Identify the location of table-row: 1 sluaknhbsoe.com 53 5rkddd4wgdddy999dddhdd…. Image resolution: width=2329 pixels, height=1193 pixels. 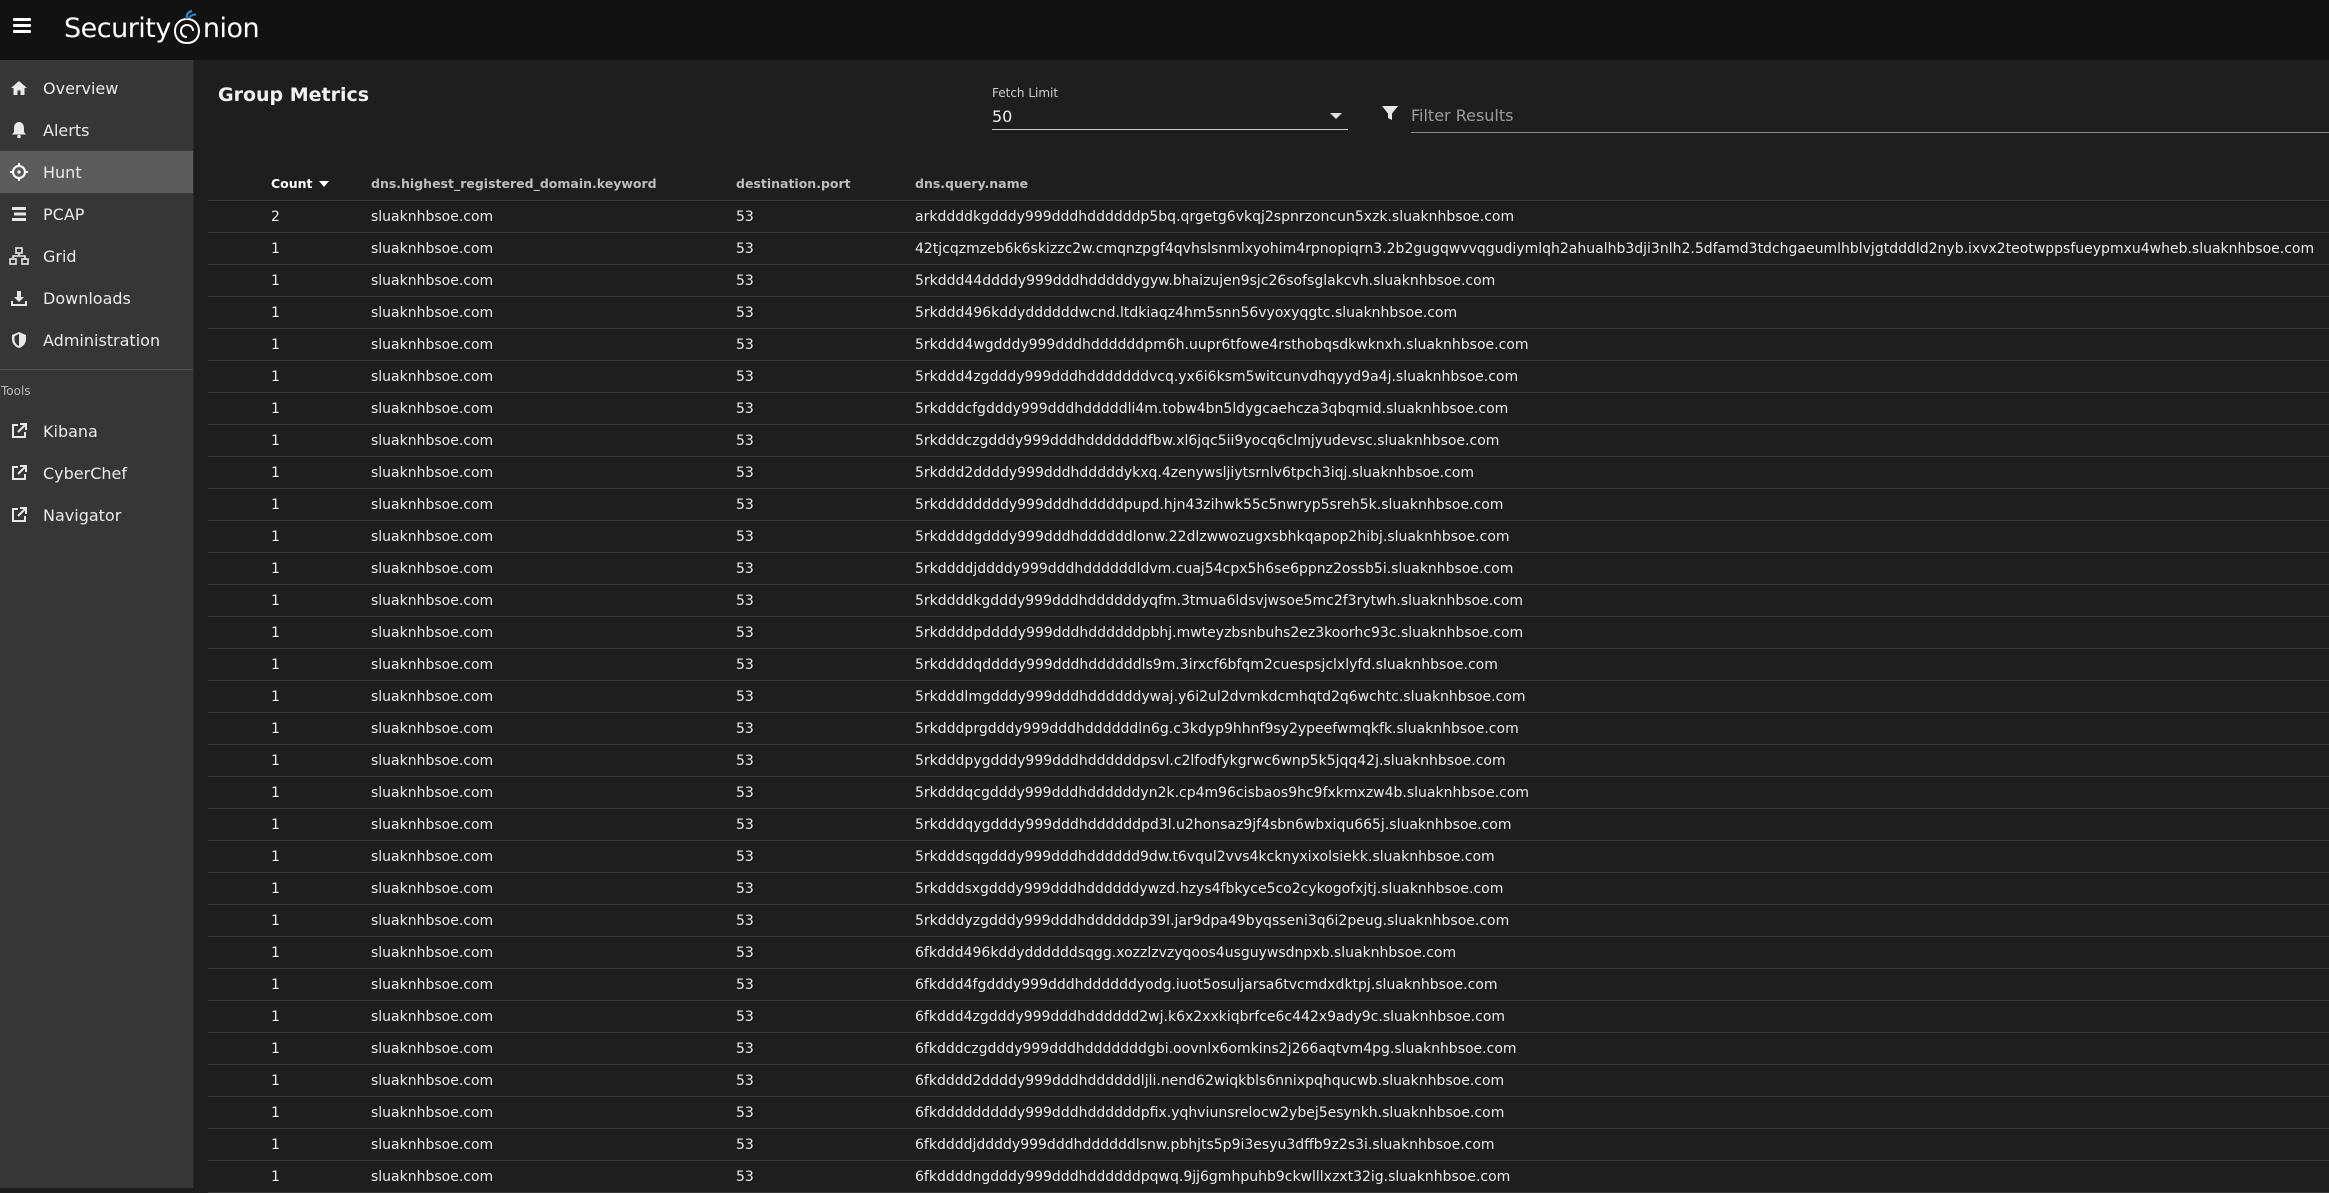
(1268, 345).